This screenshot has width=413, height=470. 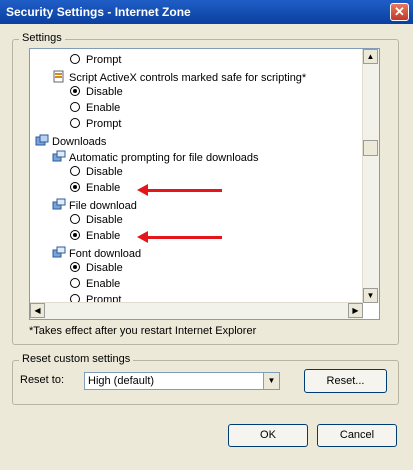 What do you see at coordinates (42, 380) in the screenshot?
I see `reset-to-label: Reset to:` at bounding box center [42, 380].